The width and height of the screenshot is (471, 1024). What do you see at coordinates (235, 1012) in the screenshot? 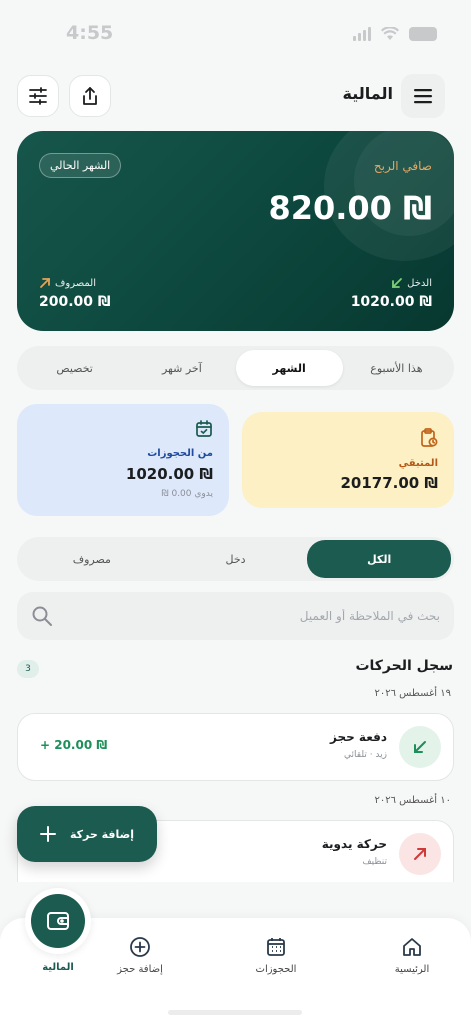
I see `home-indicator` at bounding box center [235, 1012].